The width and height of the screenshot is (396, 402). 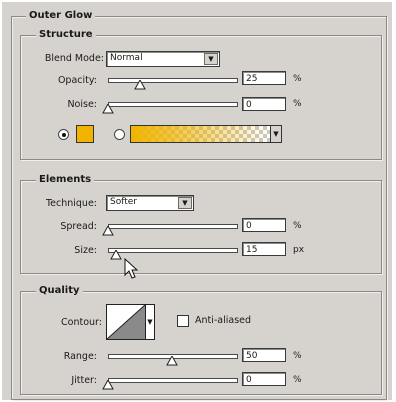 I want to click on arrow-cursor-icon, so click(x=131, y=268).